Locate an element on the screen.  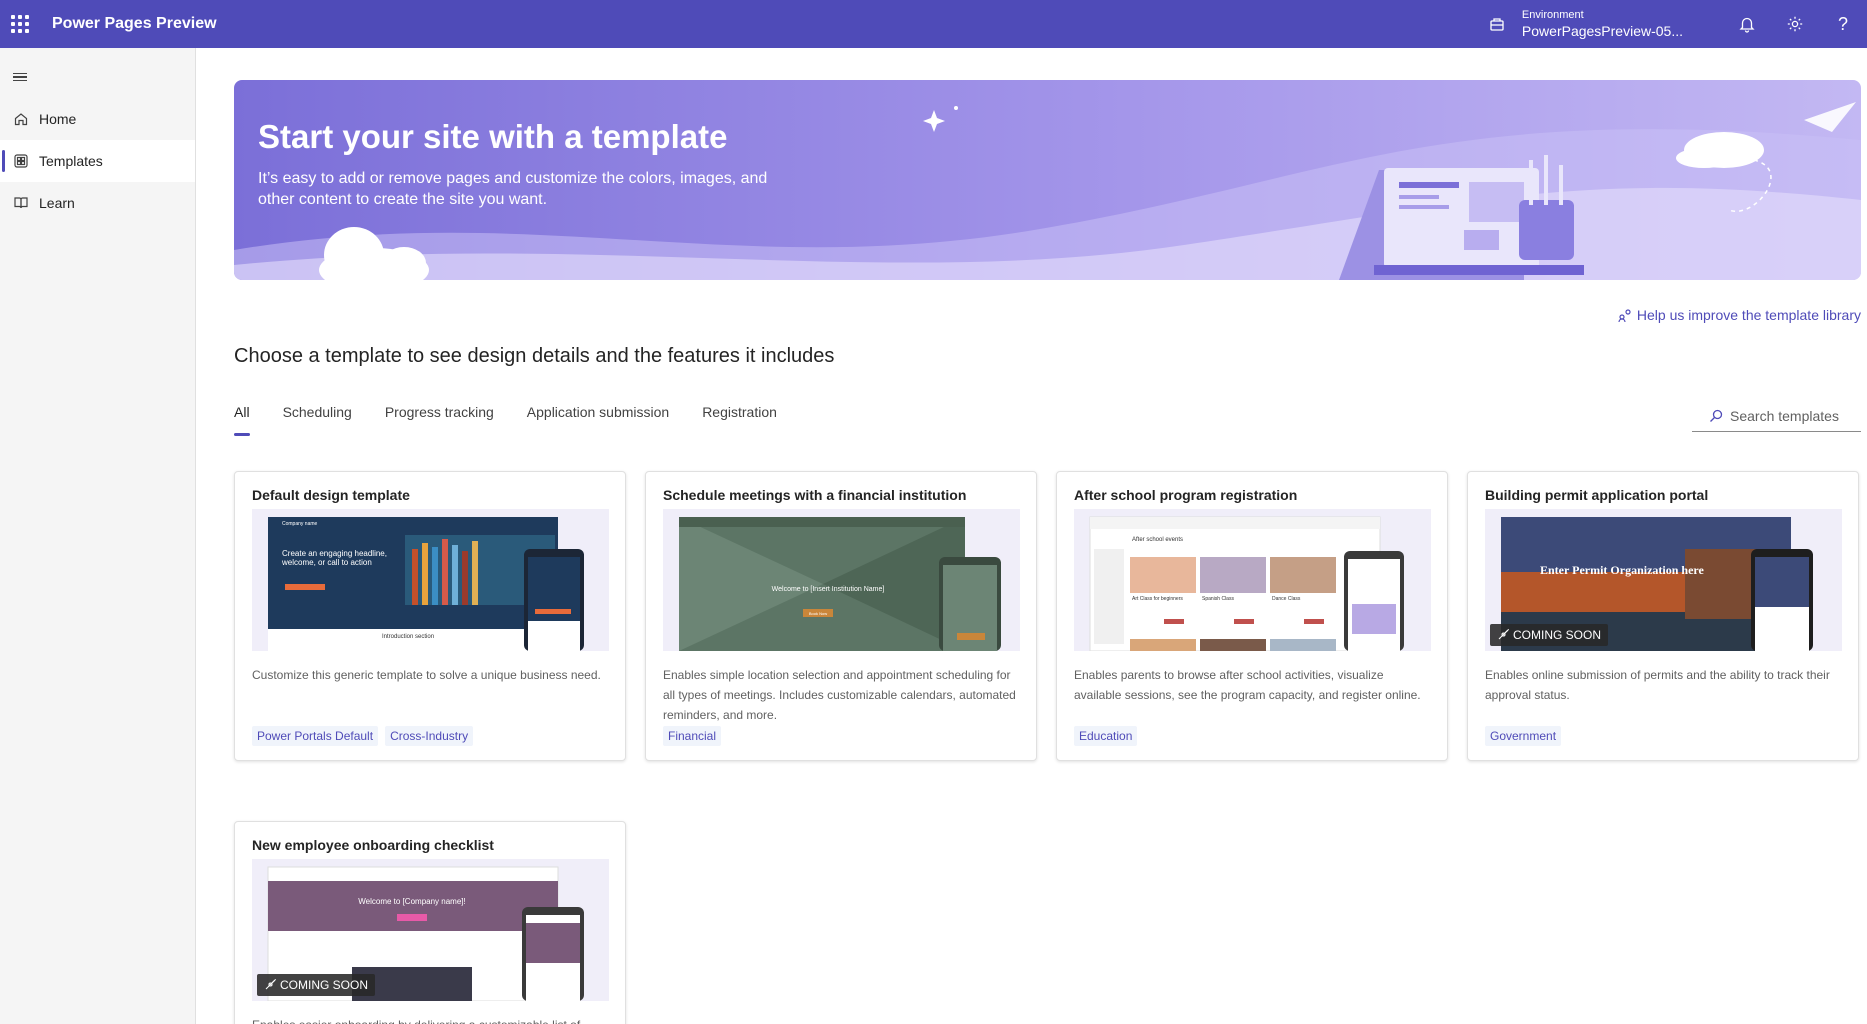
left-navigation: Home Templates Learn is located at coordinates (98, 536).